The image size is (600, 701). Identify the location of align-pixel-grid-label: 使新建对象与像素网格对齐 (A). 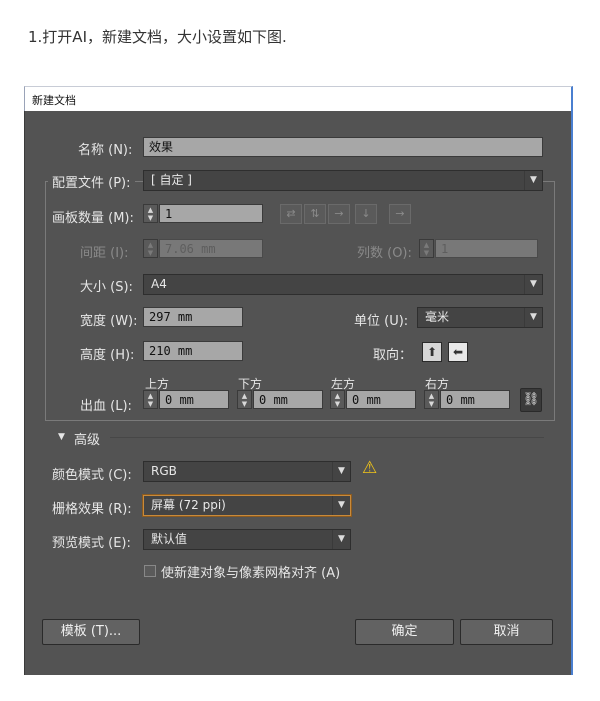
(250, 571).